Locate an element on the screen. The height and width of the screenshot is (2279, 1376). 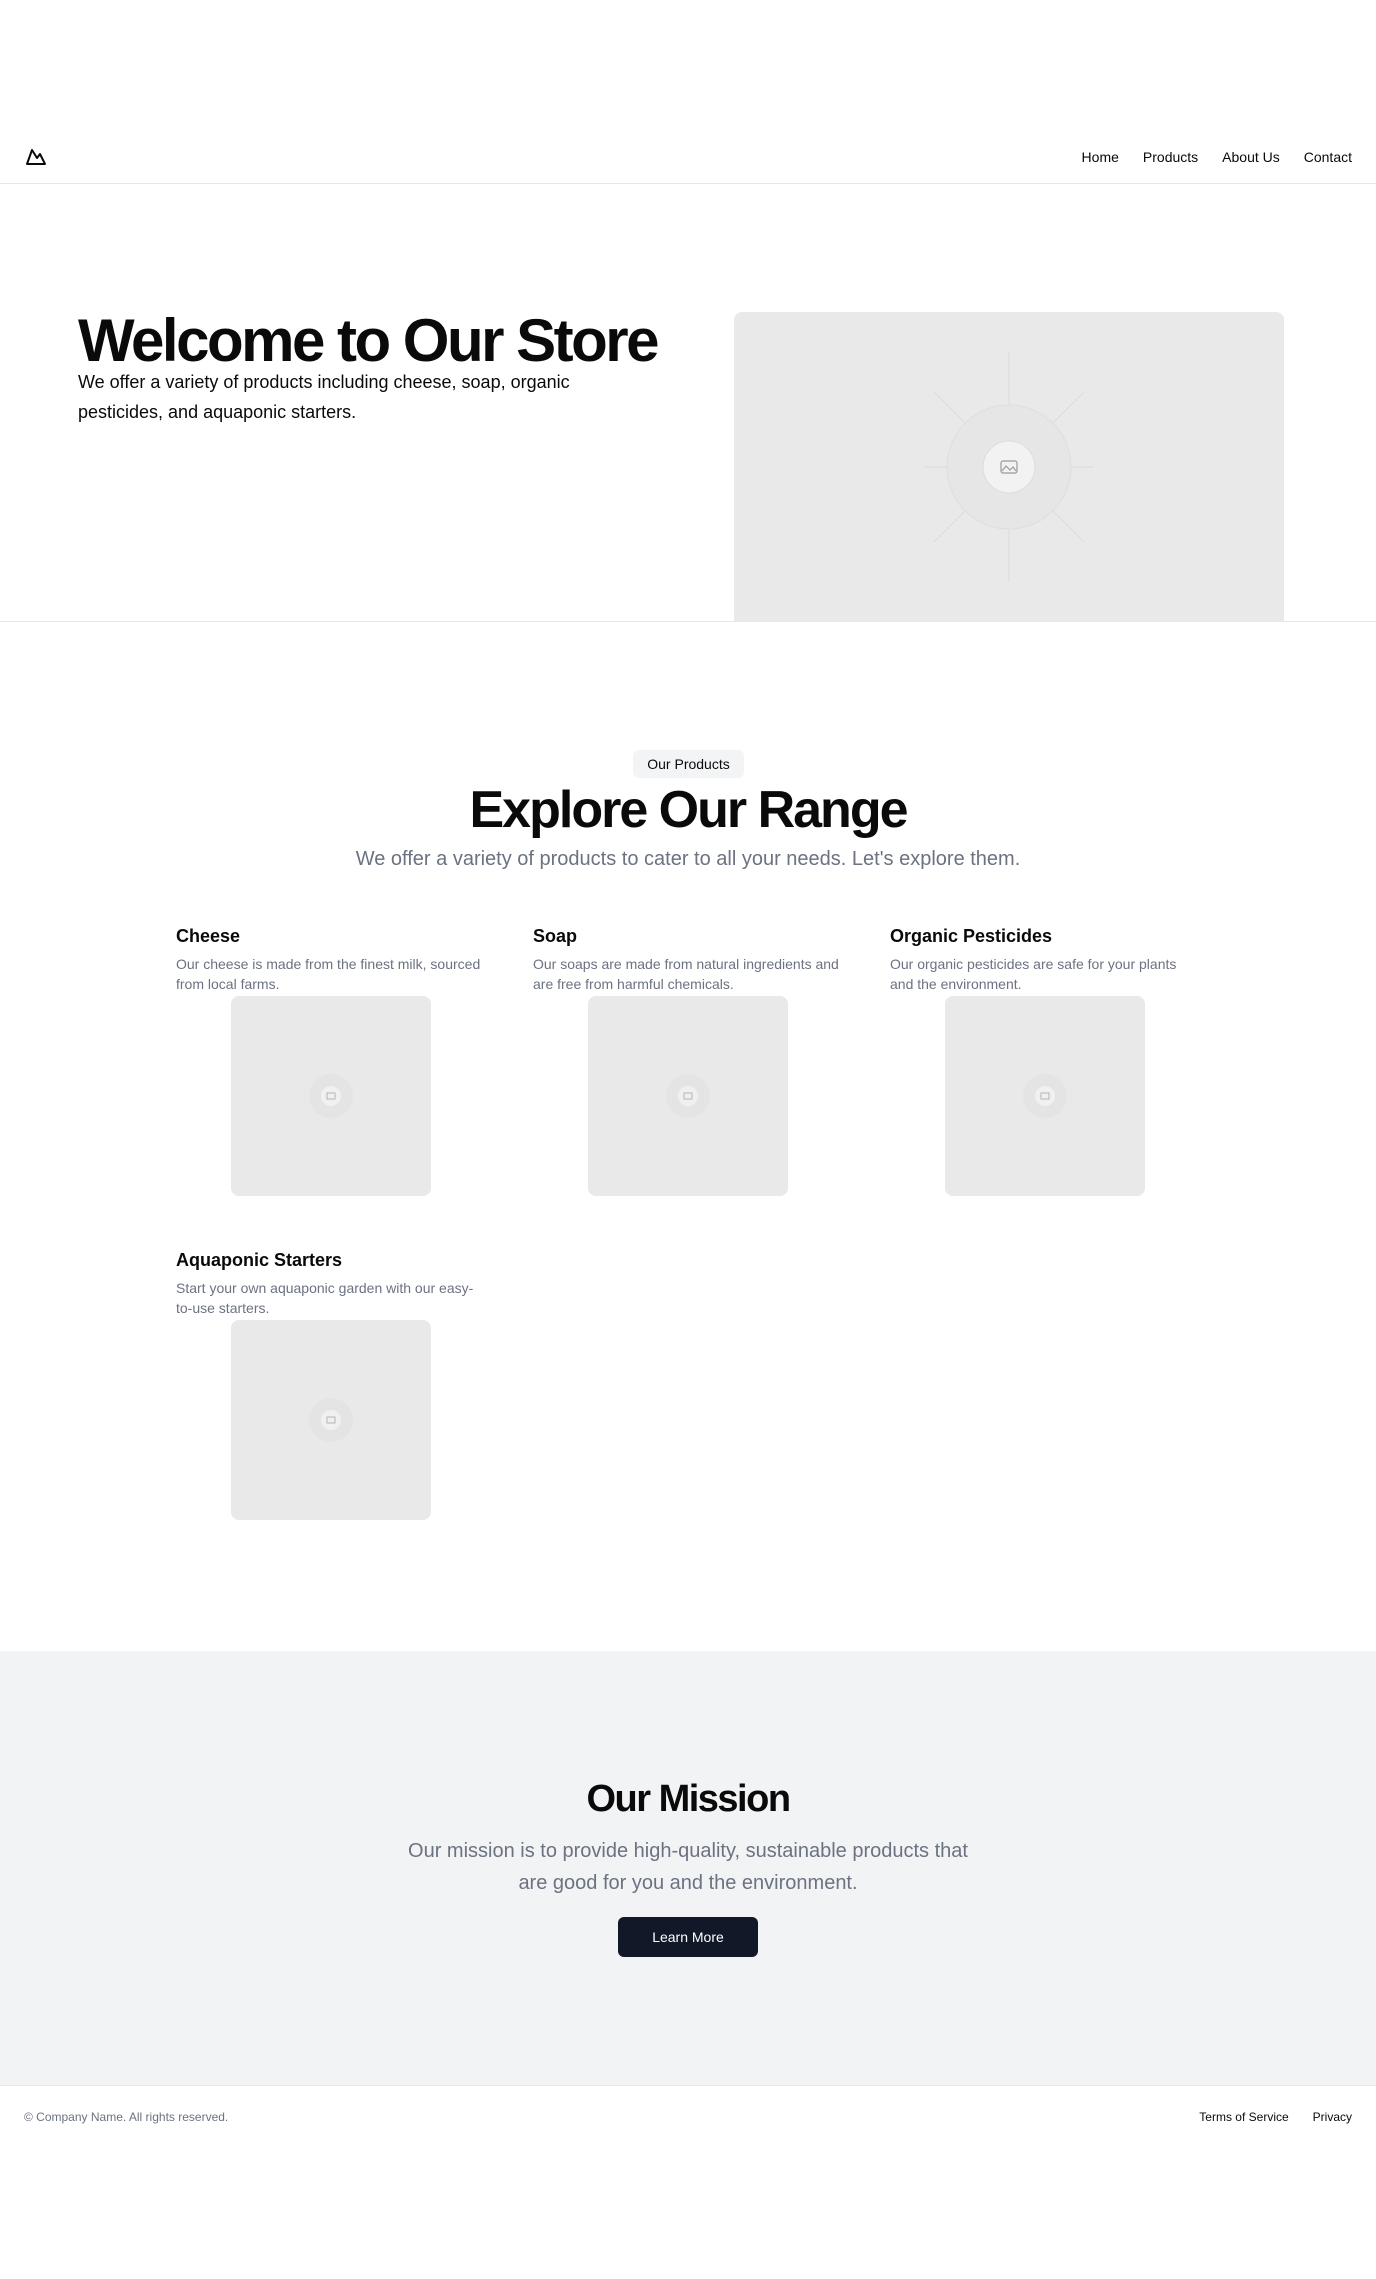
nav-contact-link: Contact is located at coordinates (1328, 157).